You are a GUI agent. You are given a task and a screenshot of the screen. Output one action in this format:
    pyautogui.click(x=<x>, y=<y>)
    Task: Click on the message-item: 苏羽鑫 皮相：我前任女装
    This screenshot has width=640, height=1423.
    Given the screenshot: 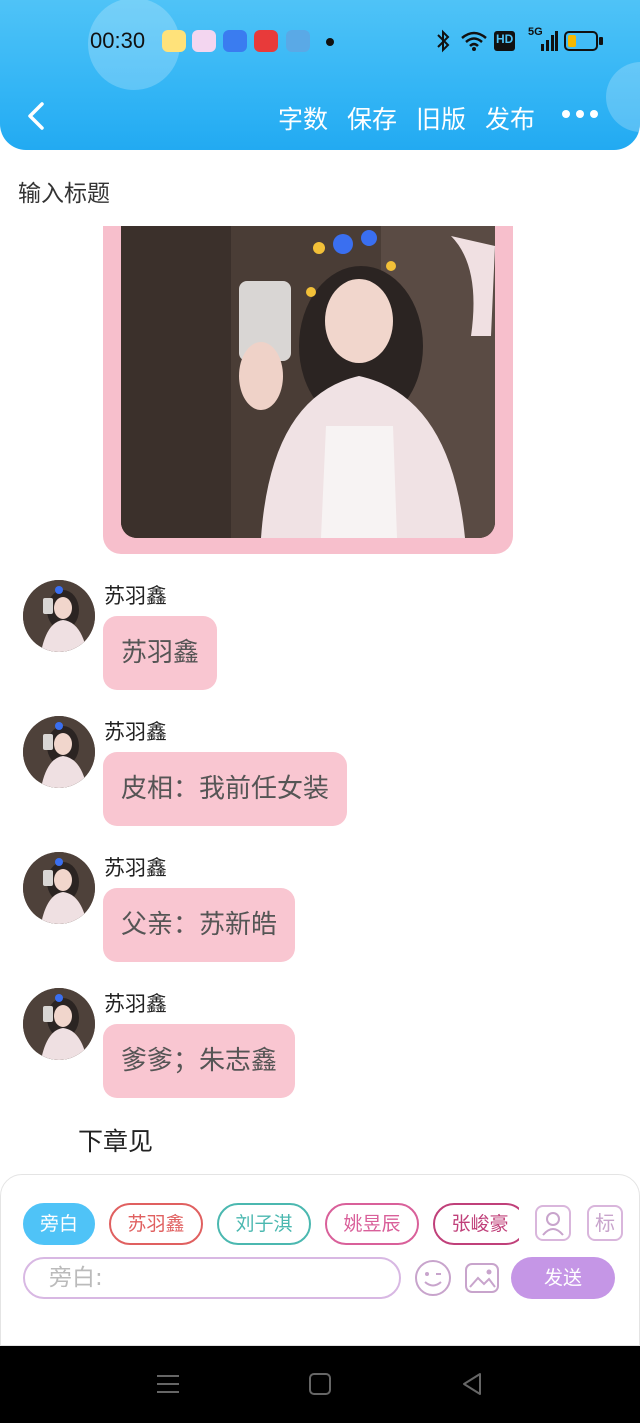 What is the action you would take?
    pyautogui.click(x=320, y=776)
    